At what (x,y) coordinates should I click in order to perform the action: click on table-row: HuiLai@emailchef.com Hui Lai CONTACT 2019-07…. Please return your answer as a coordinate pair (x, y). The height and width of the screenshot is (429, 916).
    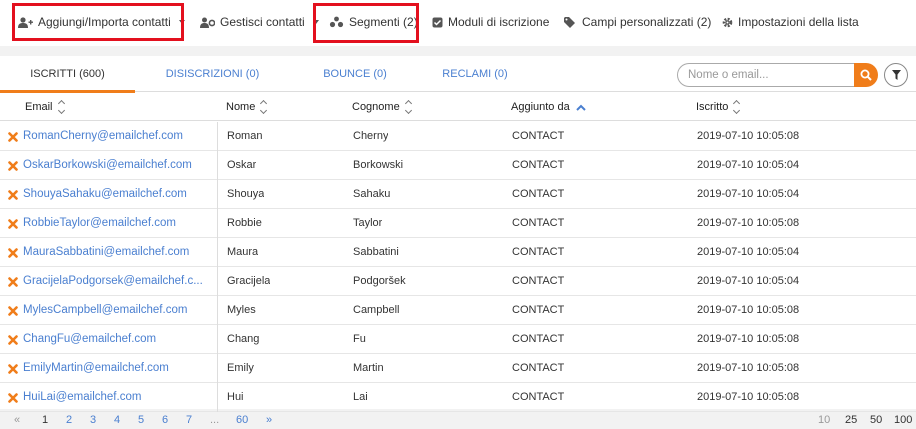
    Looking at the image, I should click on (458, 397).